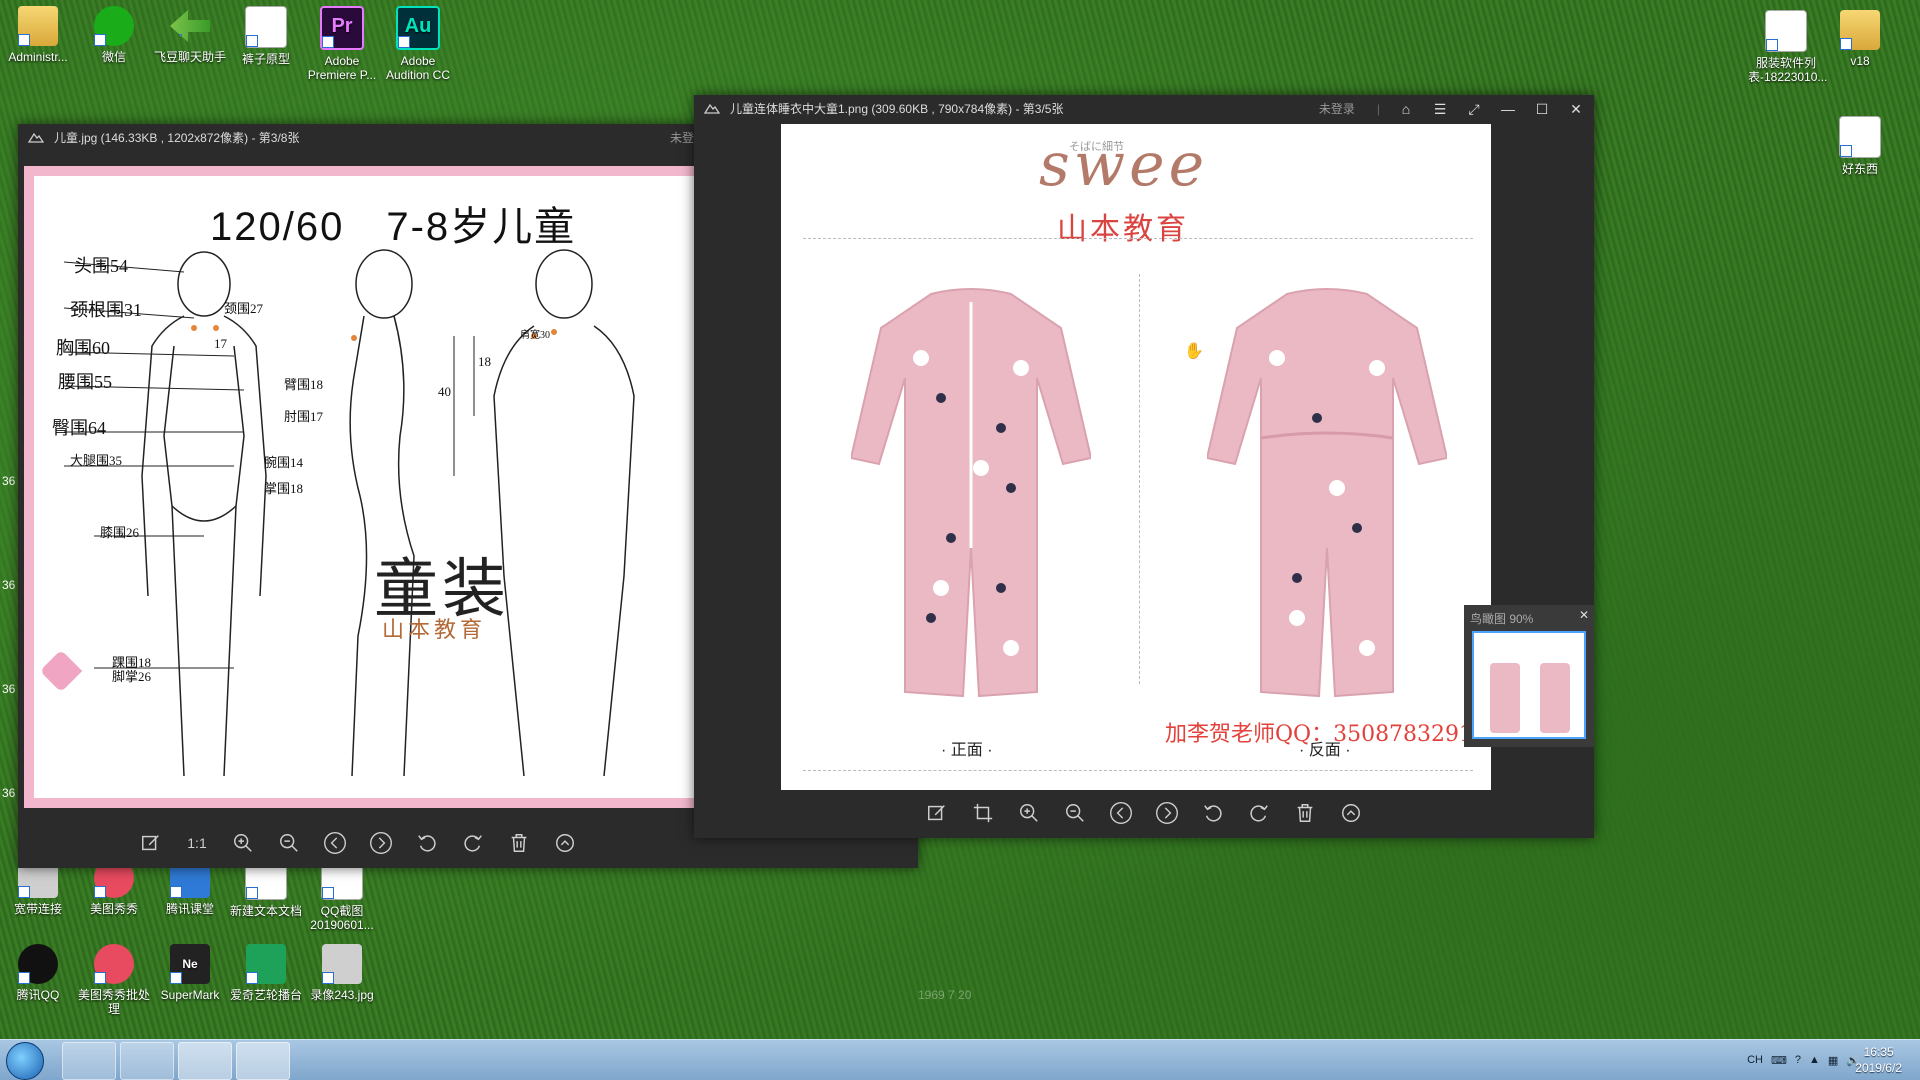 The width and height of the screenshot is (1920, 1080). Describe the element at coordinates (342, 964) in the screenshot. I see `image-file-icon` at that location.